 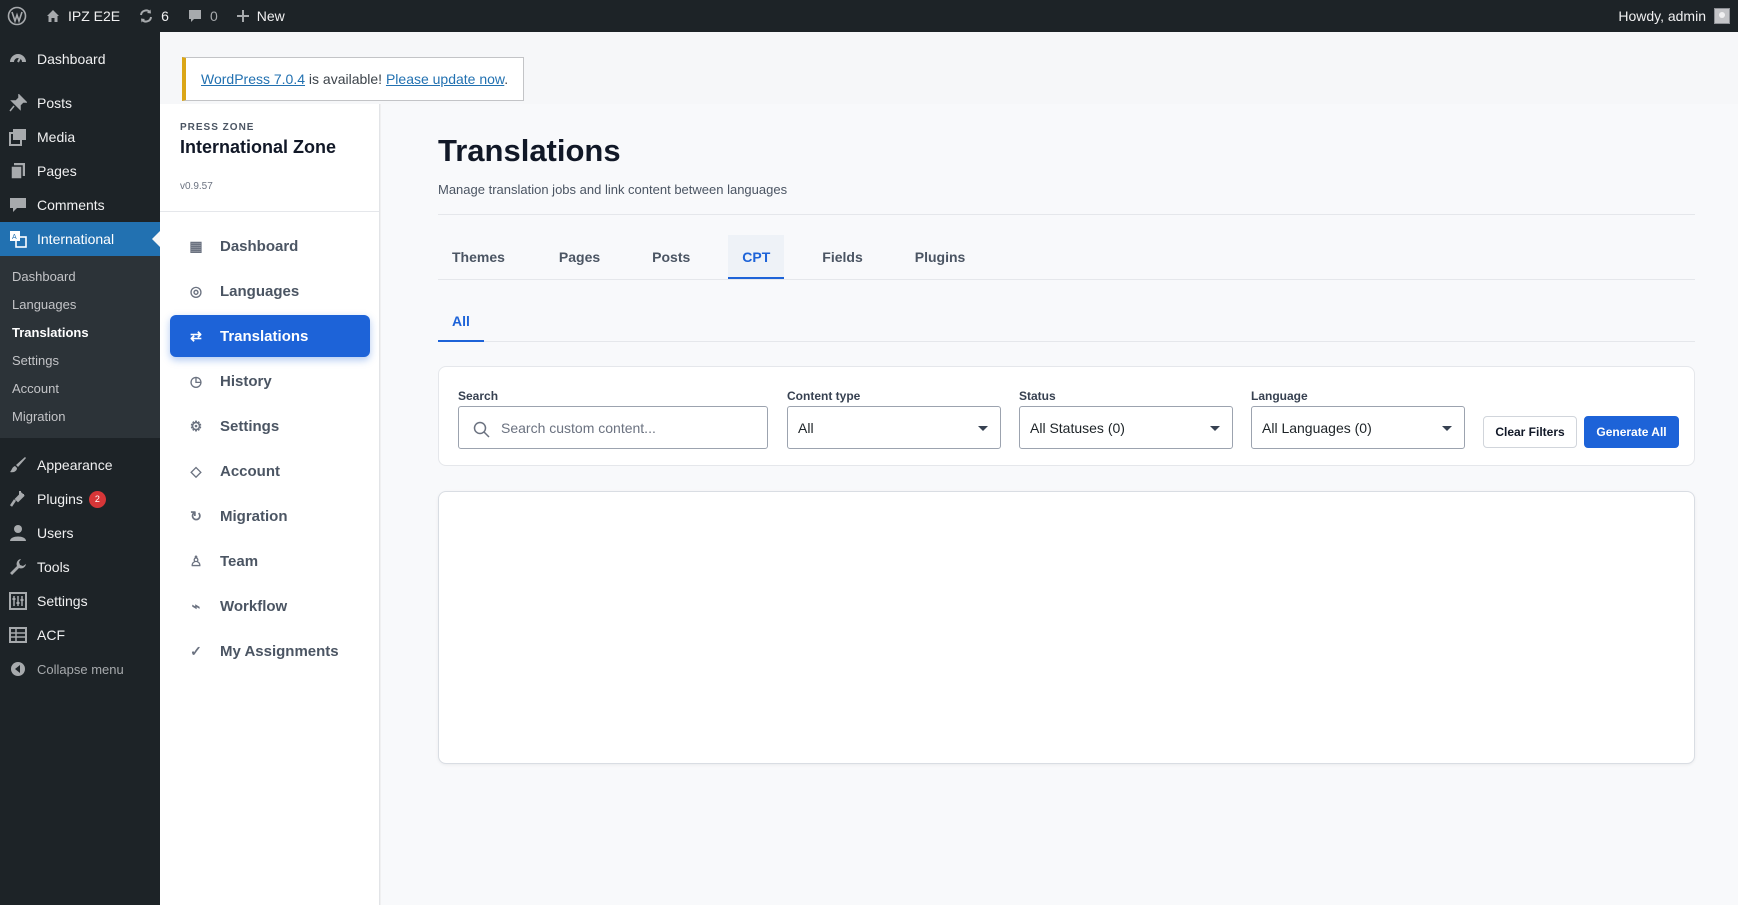 What do you see at coordinates (80, 239) in the screenshot?
I see `menu-international: A International` at bounding box center [80, 239].